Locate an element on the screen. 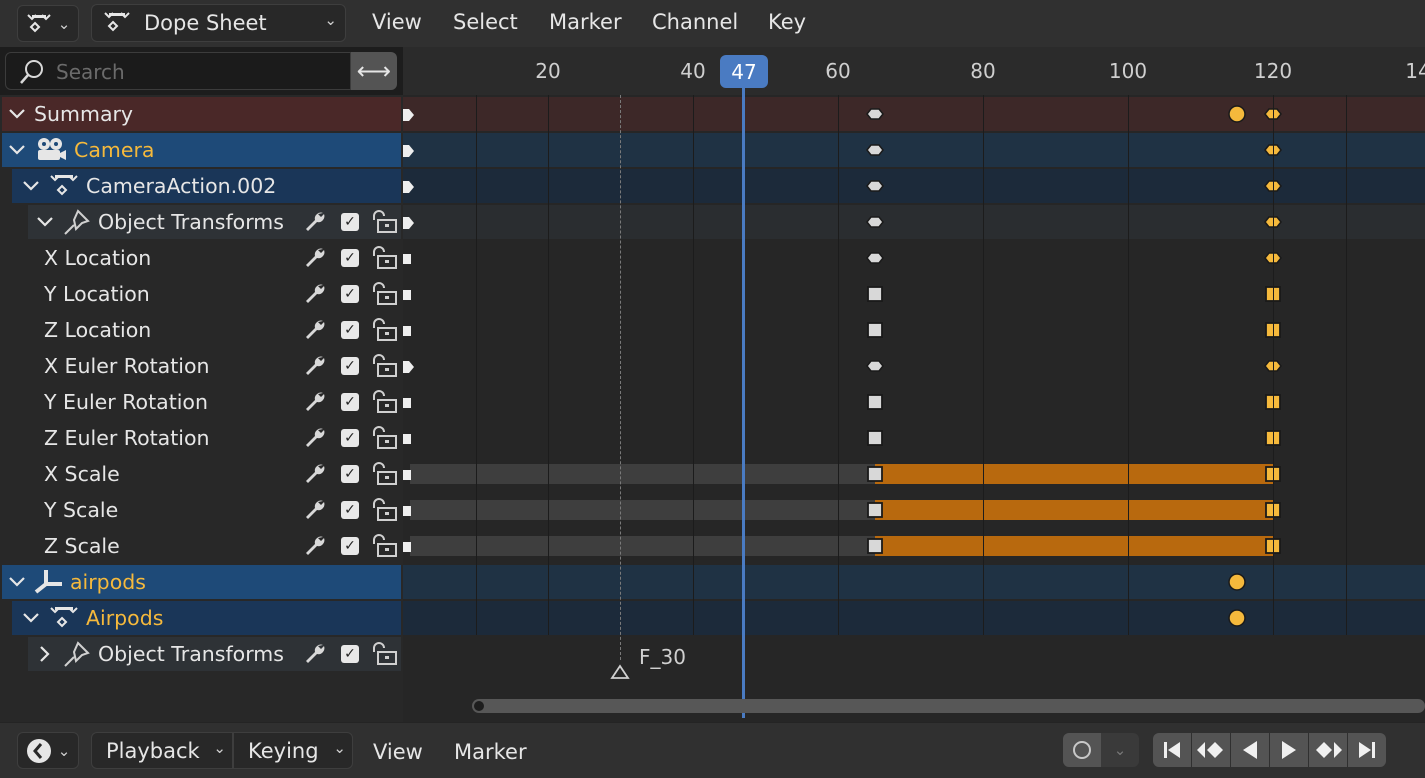  channel-row: Y Scale ✓ is located at coordinates (219, 510).